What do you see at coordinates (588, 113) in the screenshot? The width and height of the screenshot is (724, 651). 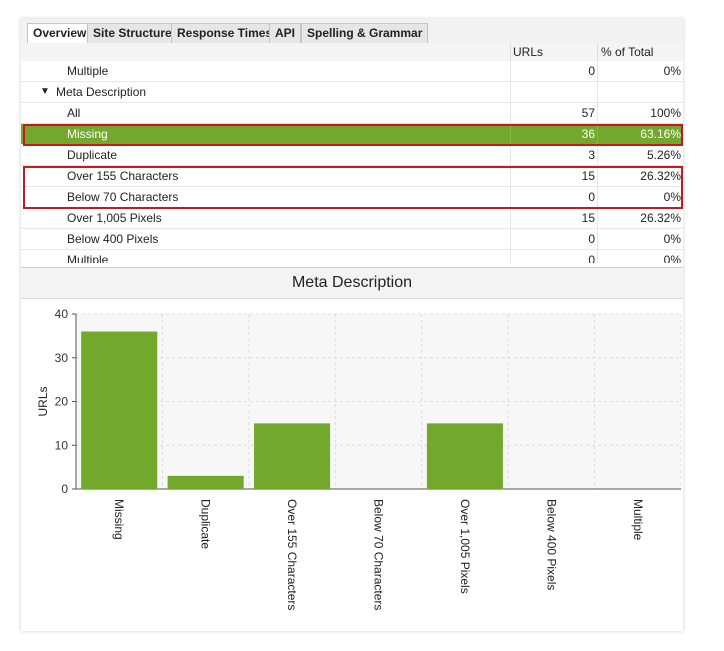 I see `row-urls: 57` at bounding box center [588, 113].